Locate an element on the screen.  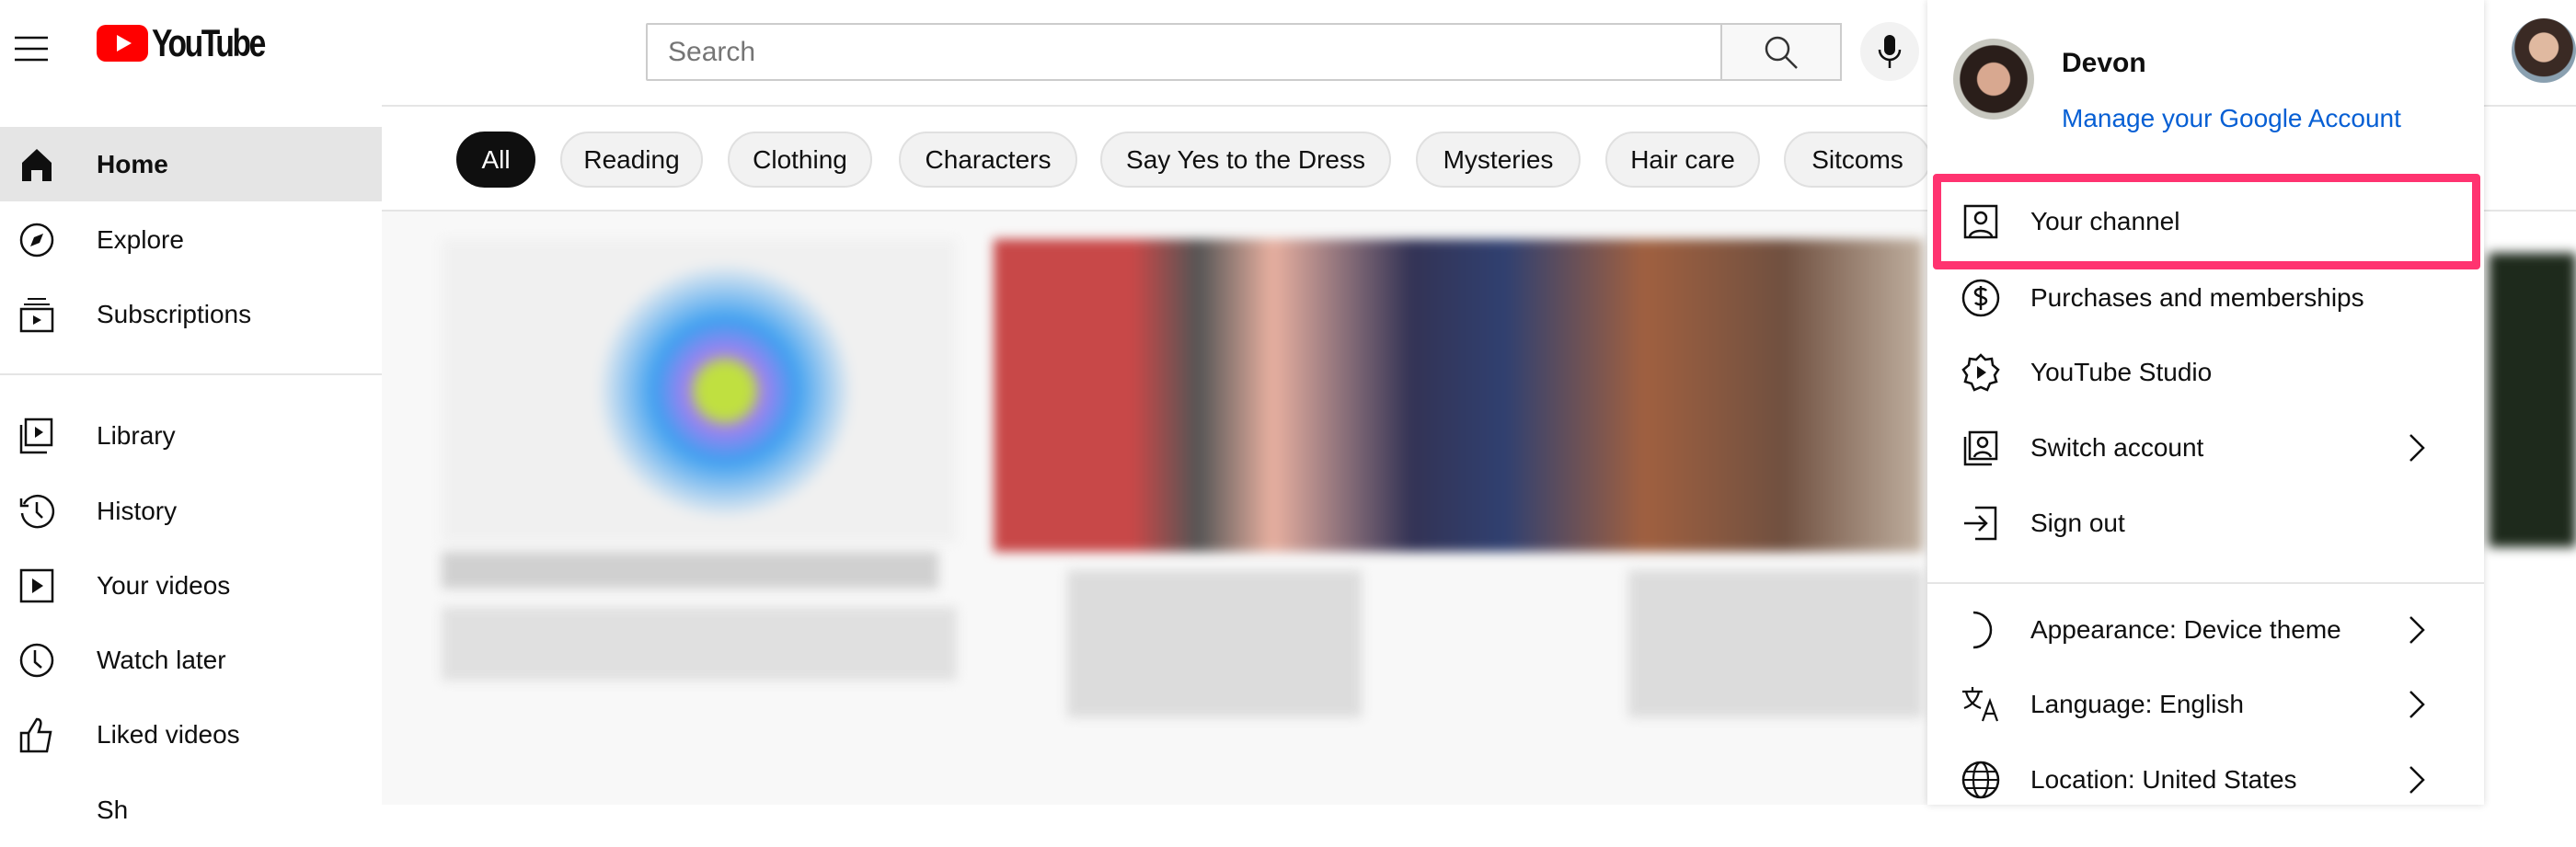
your-videos-icon is located at coordinates (37, 586).